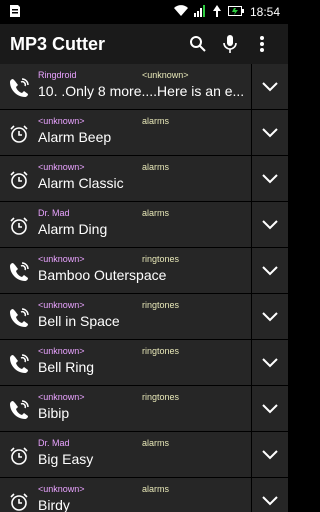  Describe the element at coordinates (66, 459) in the screenshot. I see `item-title: Big Easy` at that location.